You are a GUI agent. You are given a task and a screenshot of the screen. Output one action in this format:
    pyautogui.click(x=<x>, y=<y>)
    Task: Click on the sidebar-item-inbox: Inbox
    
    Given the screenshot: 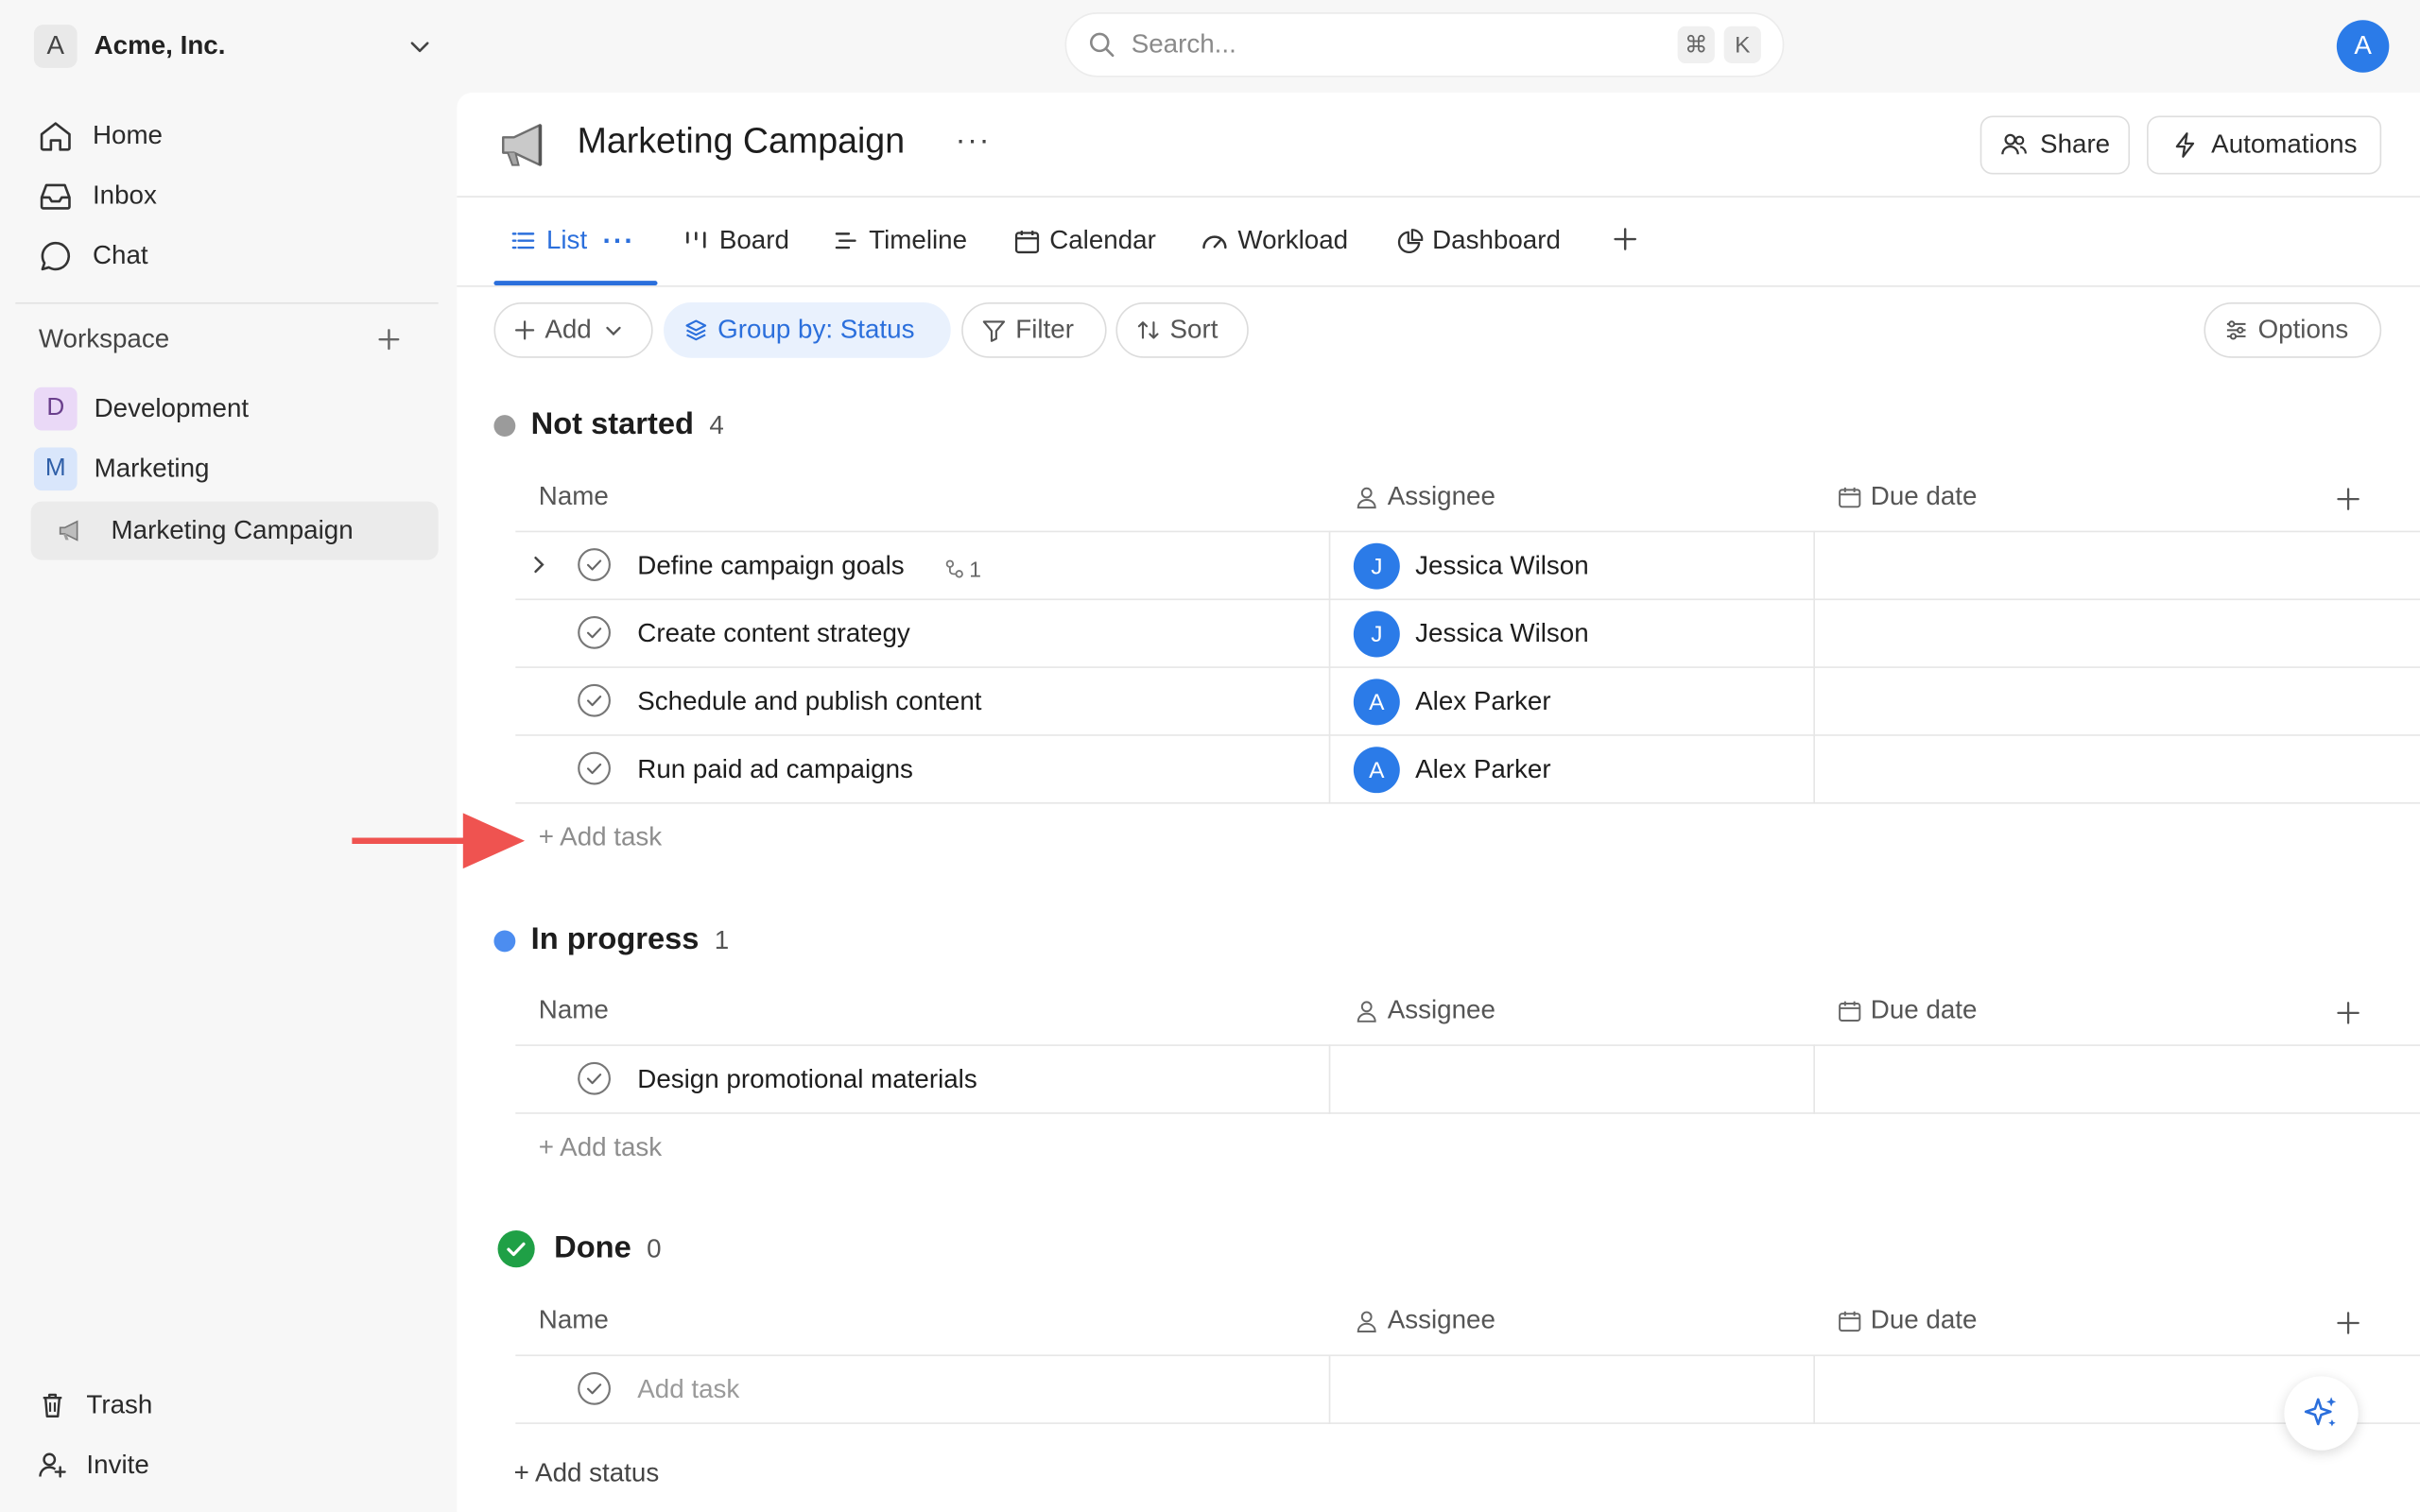 What is the action you would take?
    pyautogui.click(x=97, y=195)
    